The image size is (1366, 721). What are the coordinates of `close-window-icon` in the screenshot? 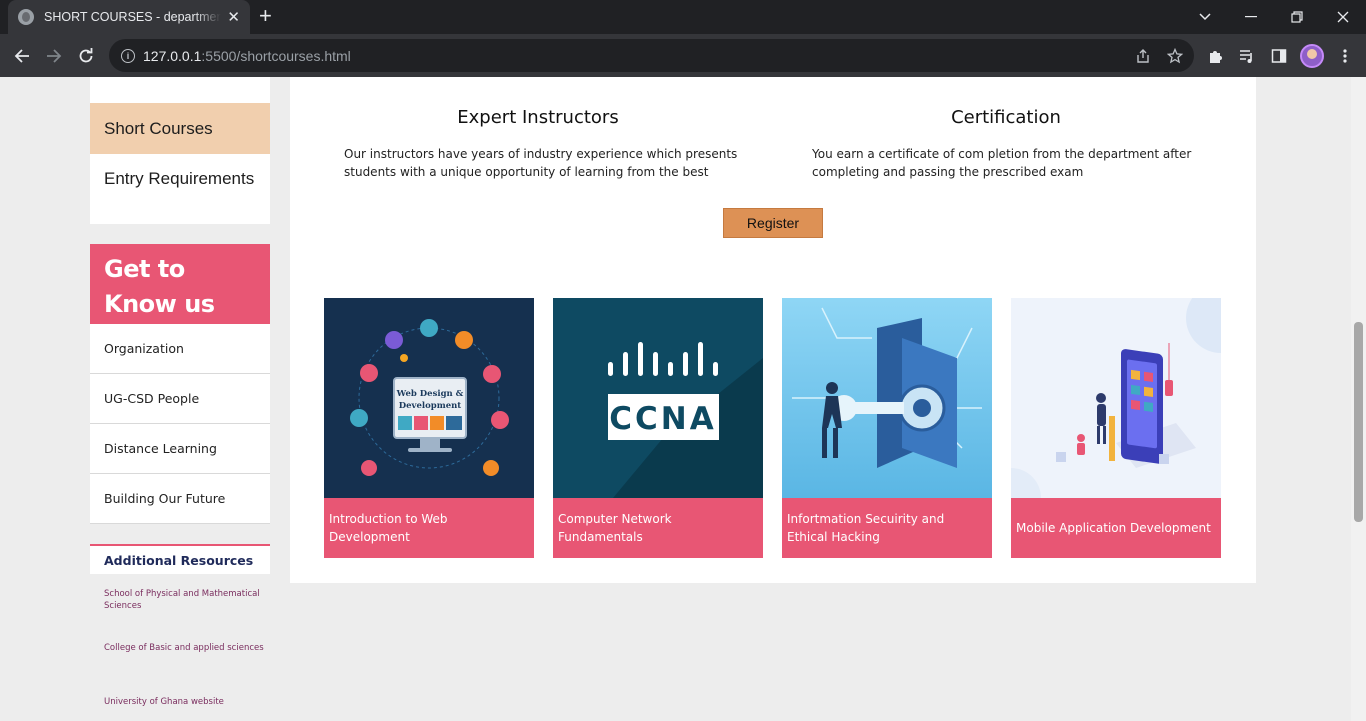 It's located at (1343, 17).